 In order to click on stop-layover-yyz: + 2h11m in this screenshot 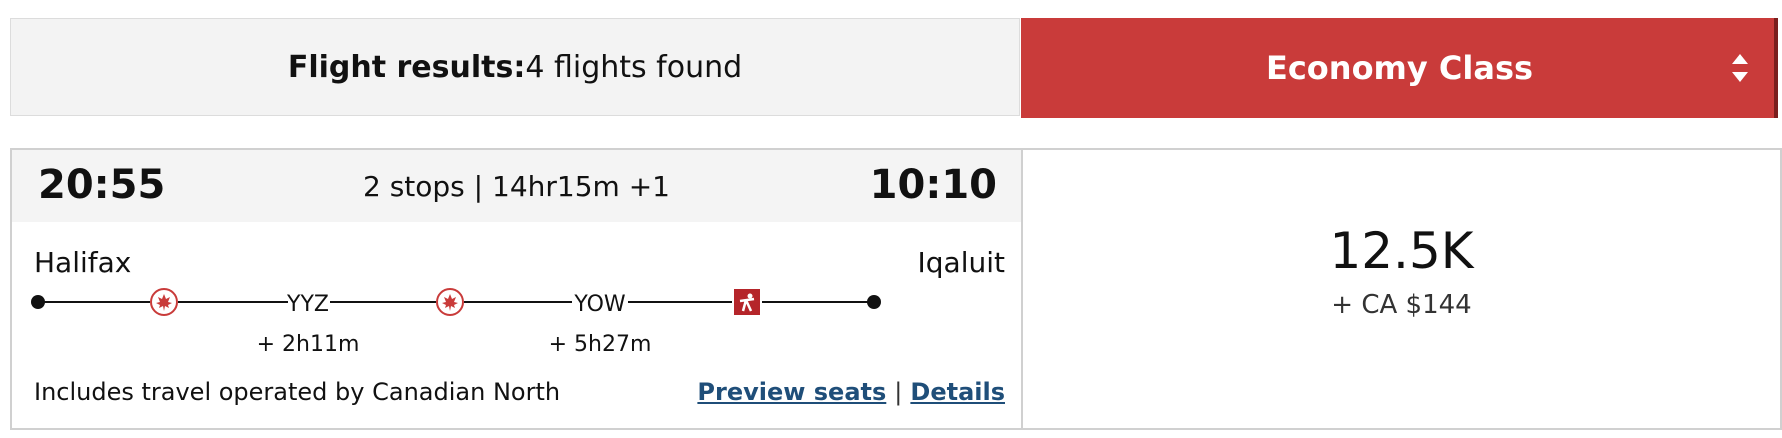, I will do `click(308, 344)`.